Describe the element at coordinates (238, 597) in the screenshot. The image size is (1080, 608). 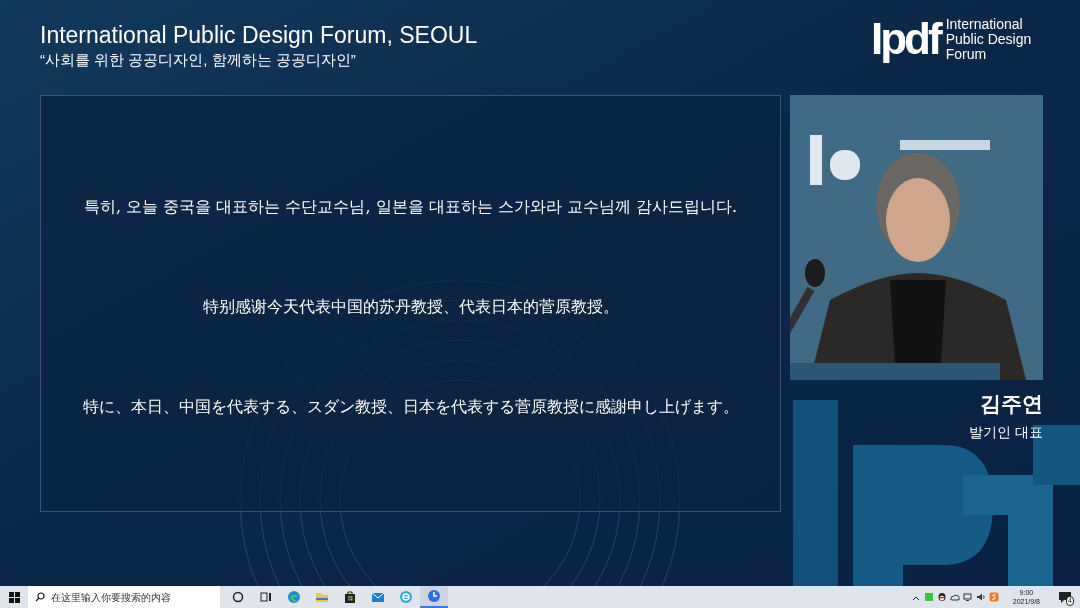
I see `circle-icon` at that location.